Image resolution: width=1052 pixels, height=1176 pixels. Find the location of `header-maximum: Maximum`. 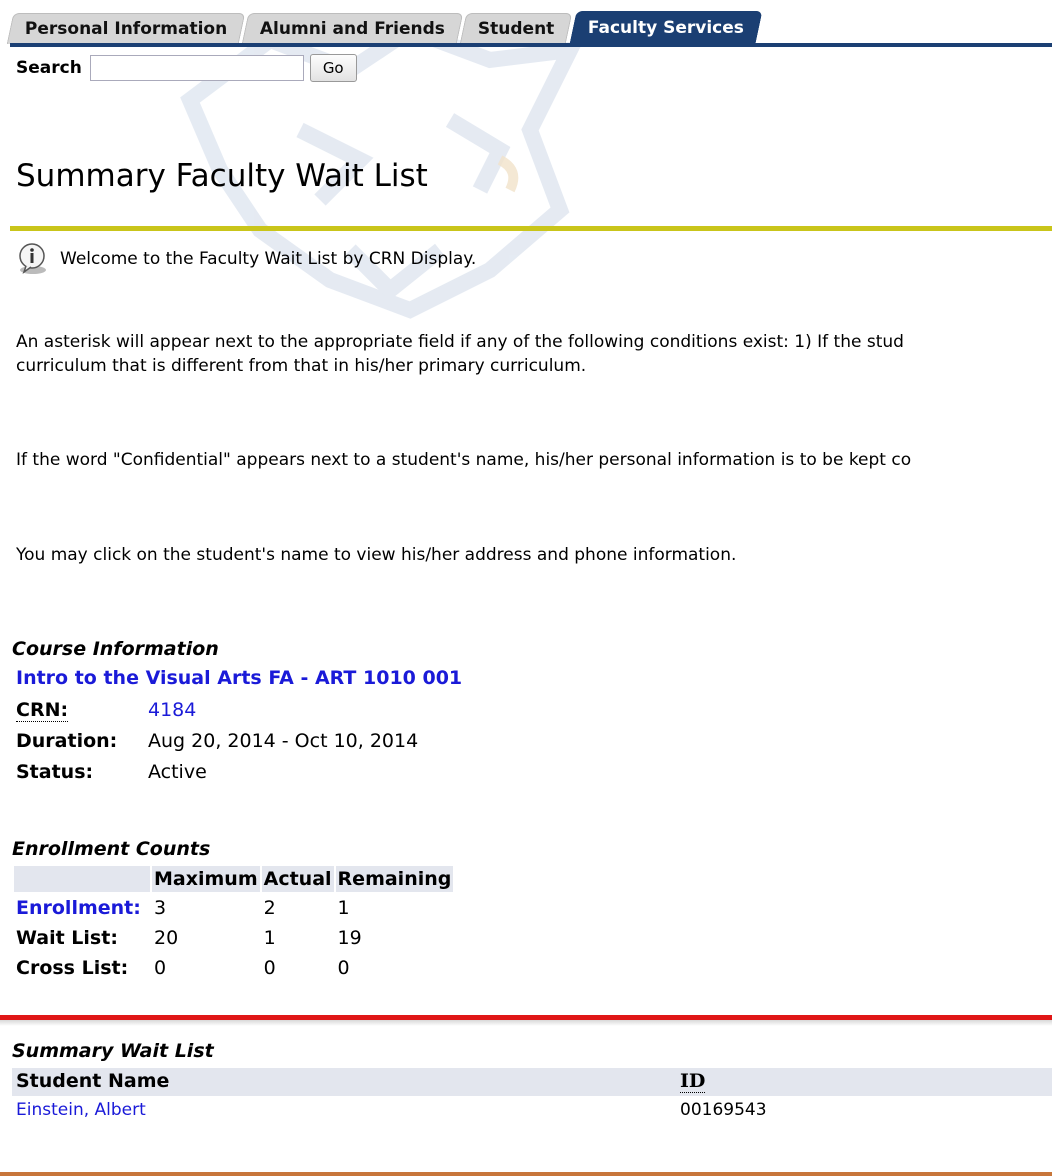

header-maximum: Maximum is located at coordinates (206, 879).